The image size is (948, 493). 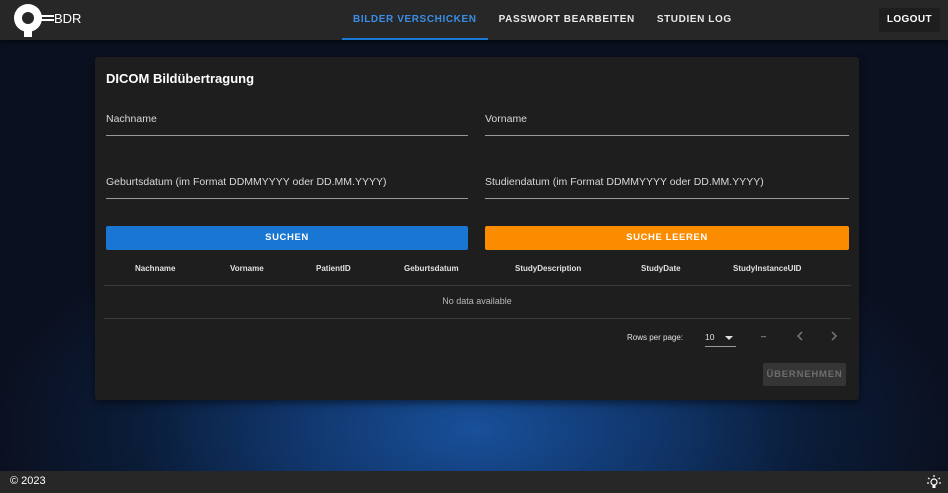 What do you see at coordinates (800, 336) in the screenshot?
I see `chevron-left-icon` at bounding box center [800, 336].